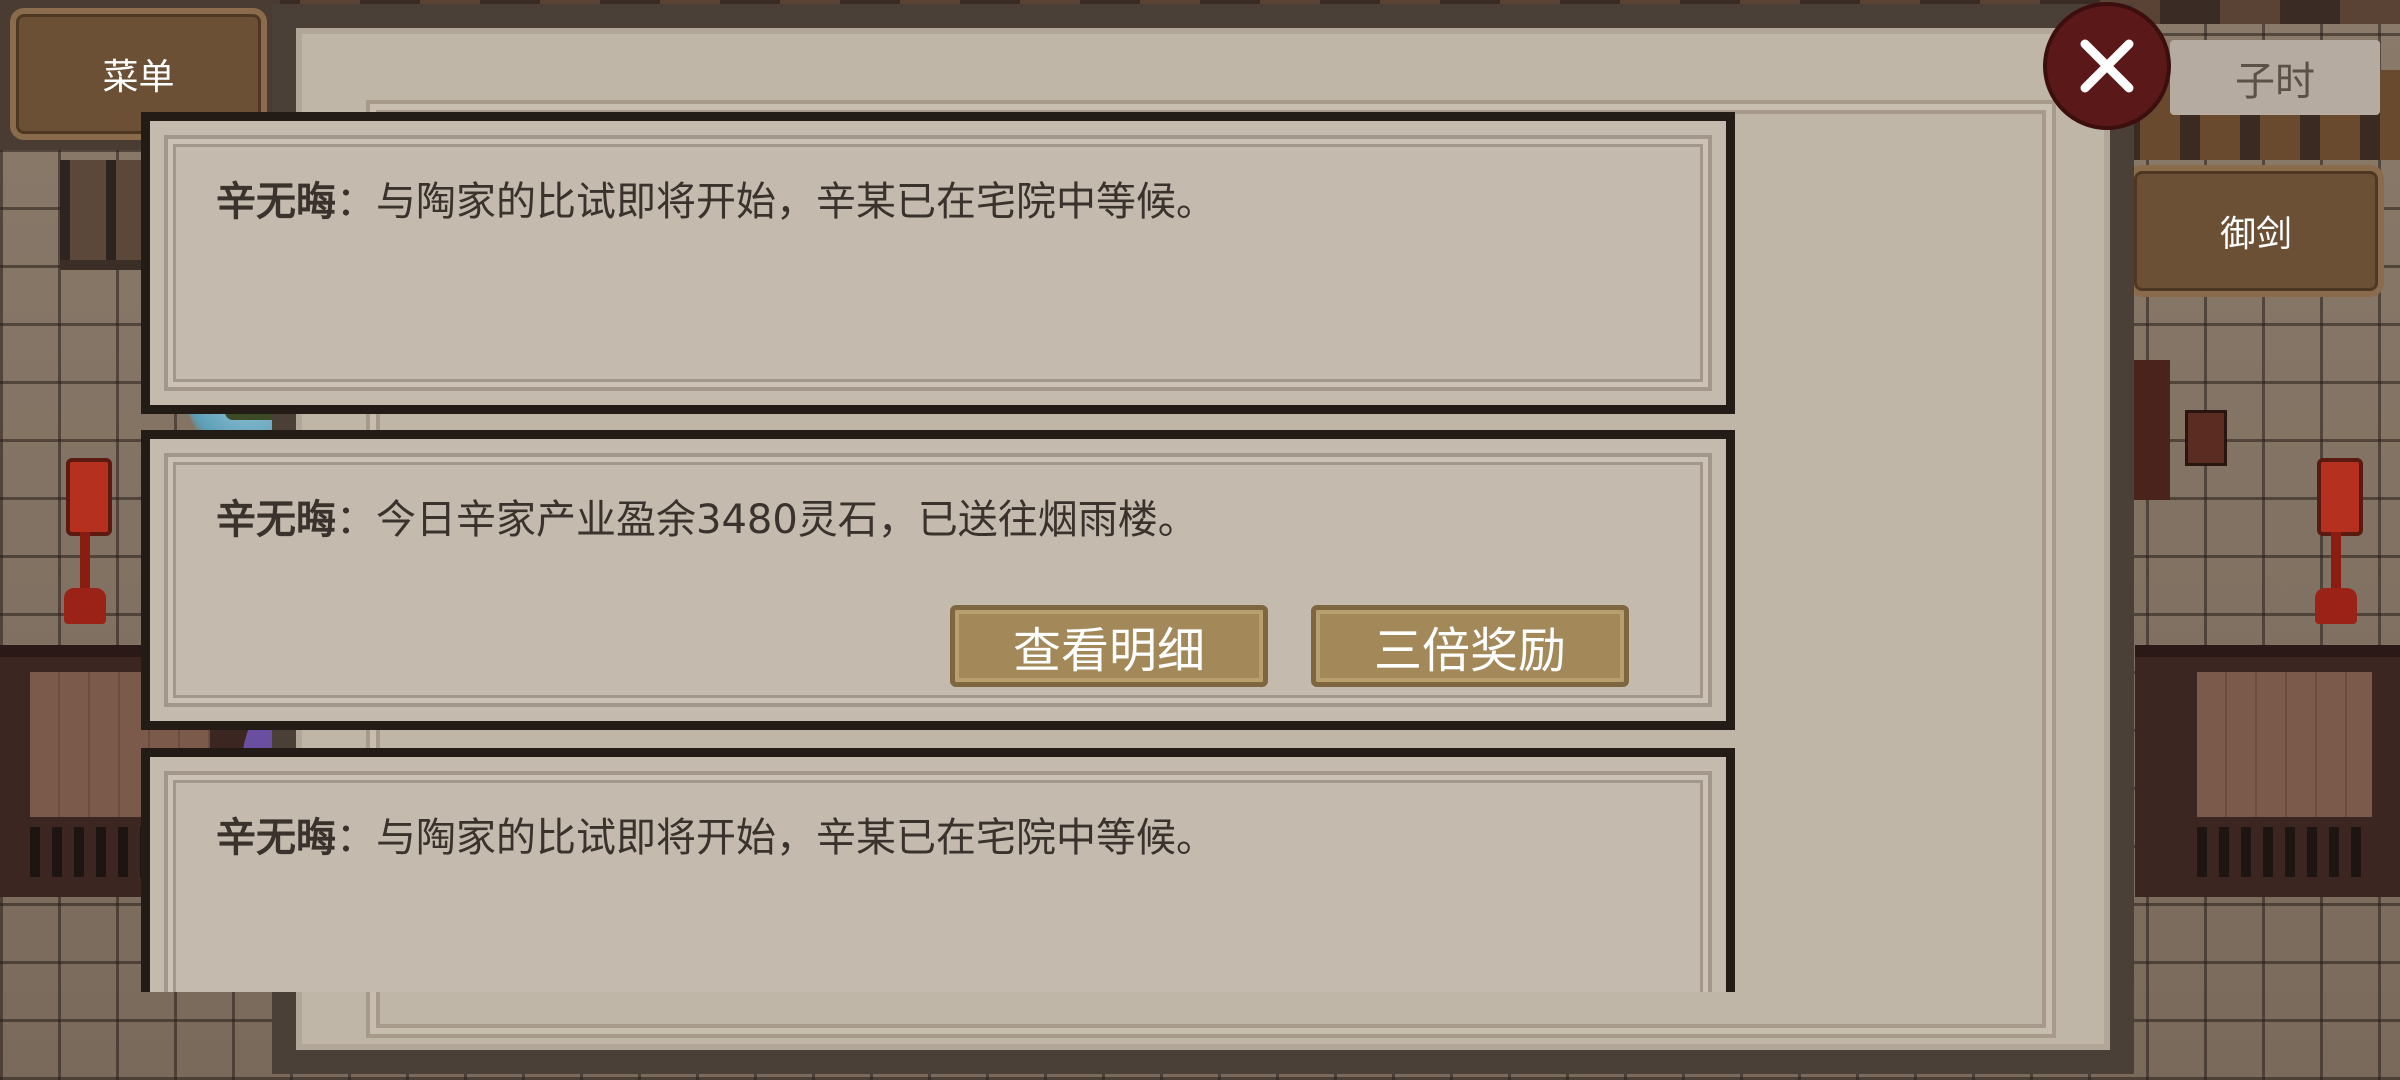 The width and height of the screenshot is (2400, 1080). What do you see at coordinates (2256, 231) in the screenshot?
I see `sword-flight-button: 御剑` at bounding box center [2256, 231].